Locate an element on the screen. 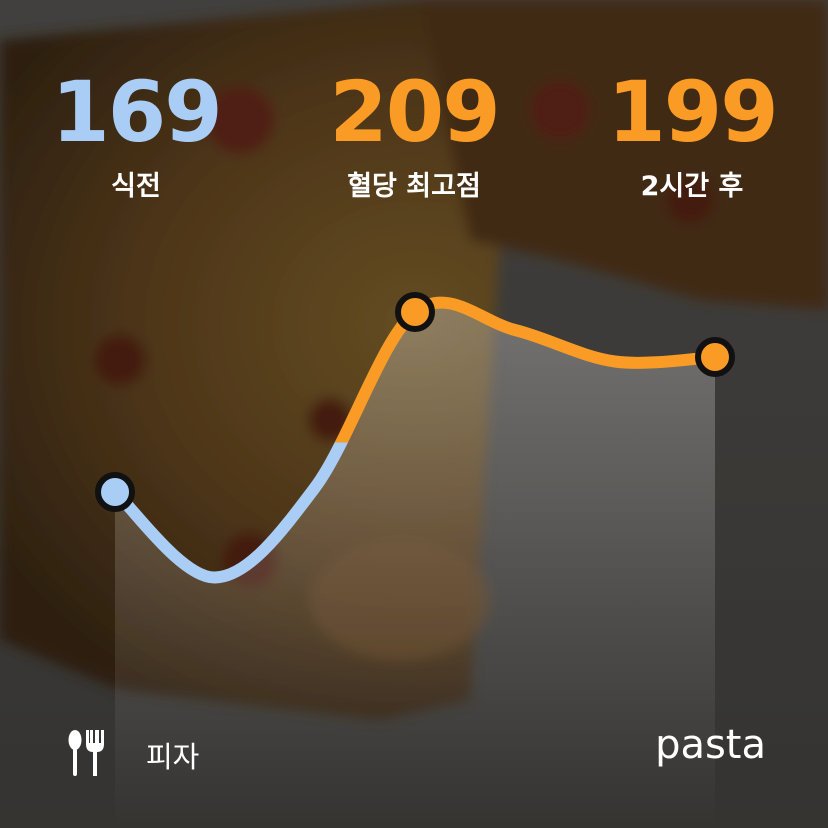 This screenshot has width=828, height=828. meal-label: 피자 is located at coordinates (173, 757).